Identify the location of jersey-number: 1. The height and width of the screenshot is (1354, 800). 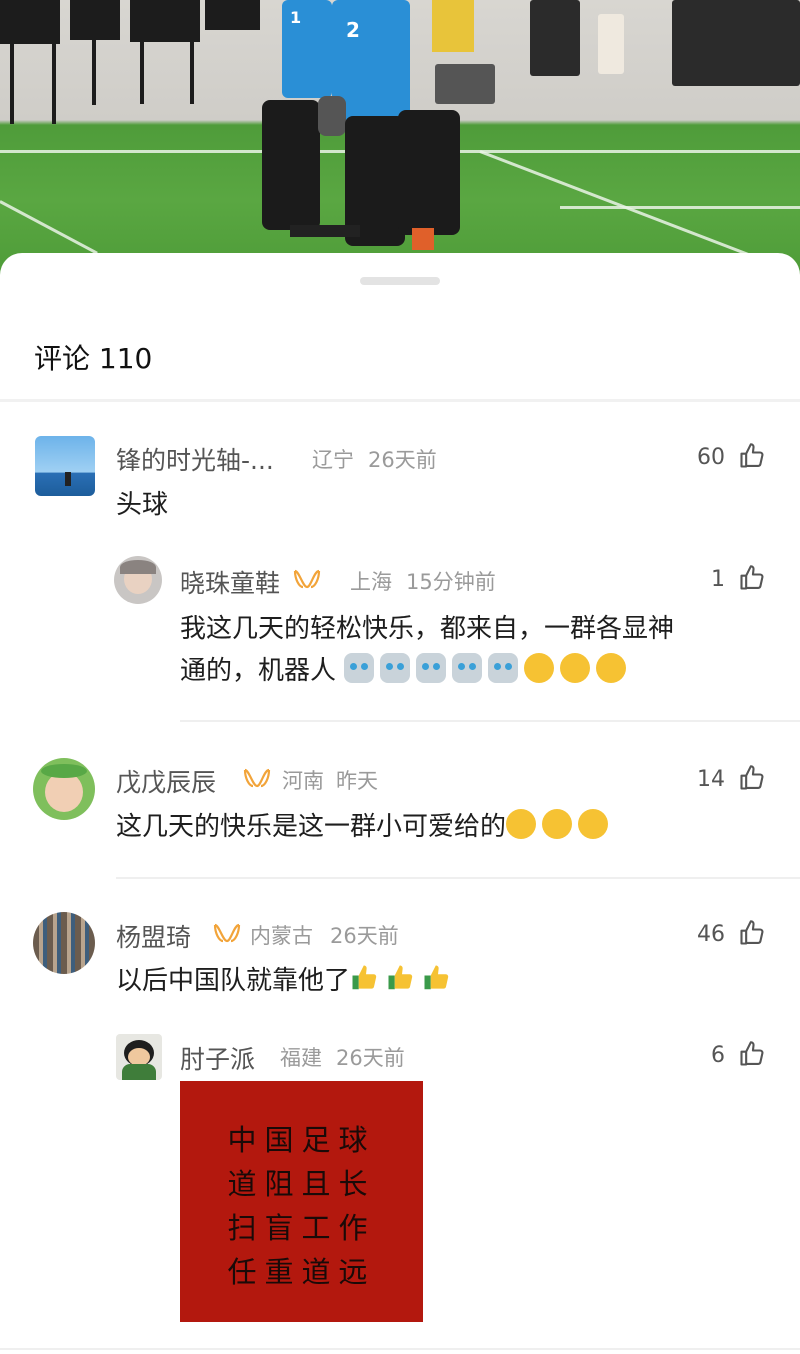
(296, 17).